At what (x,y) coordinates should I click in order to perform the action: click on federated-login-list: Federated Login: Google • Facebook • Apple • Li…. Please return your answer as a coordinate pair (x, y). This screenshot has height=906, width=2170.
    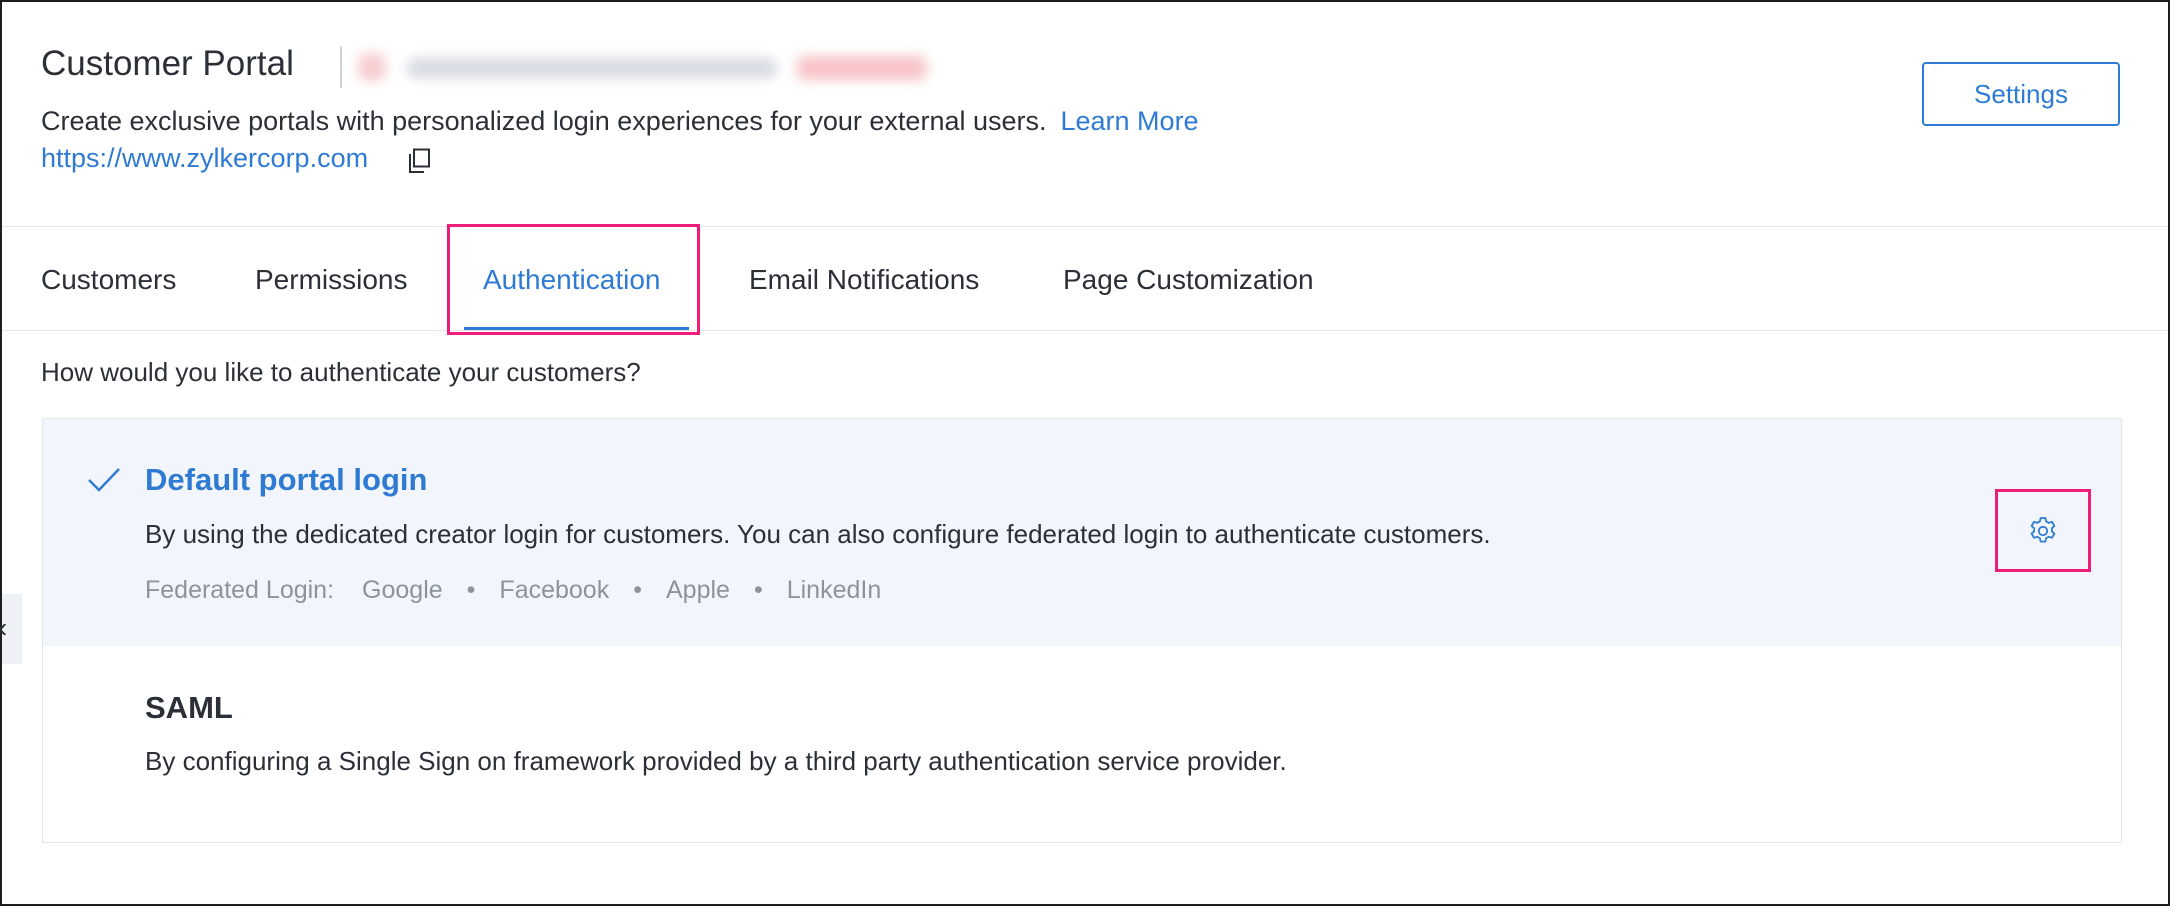
    Looking at the image, I should click on (513, 590).